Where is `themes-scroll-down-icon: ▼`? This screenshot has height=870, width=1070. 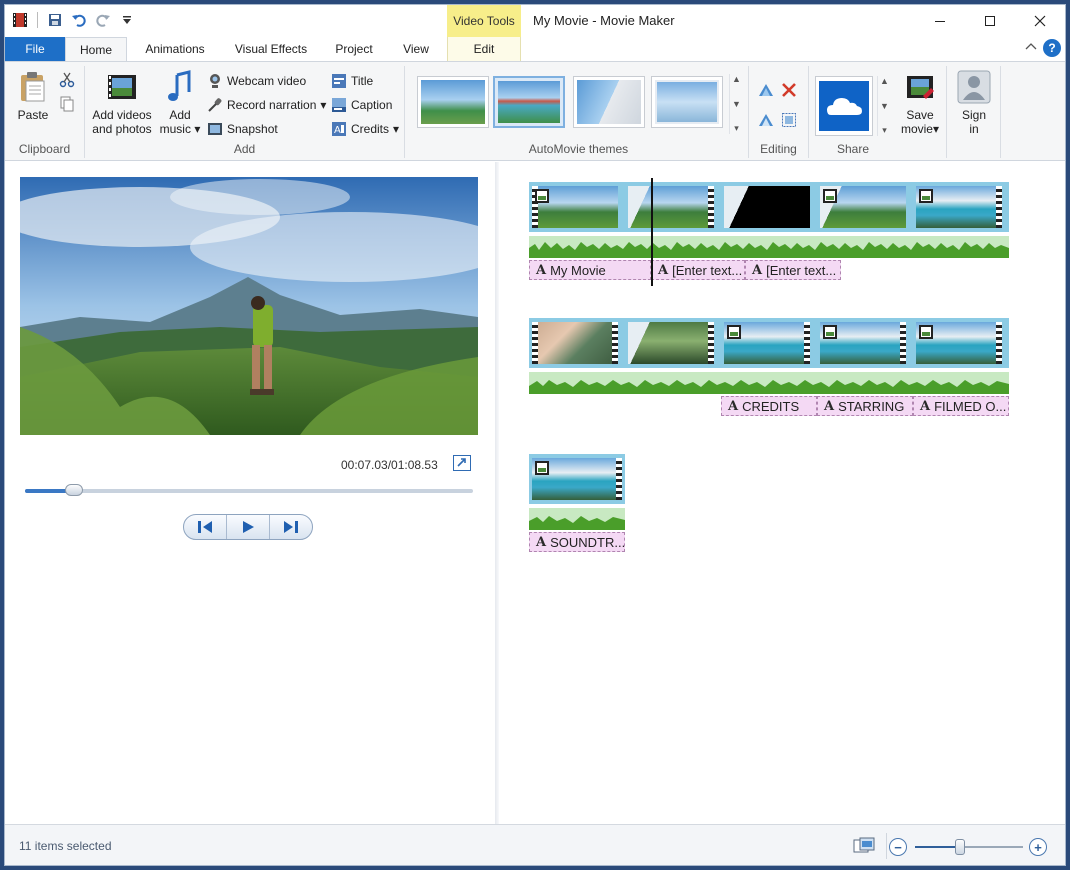
themes-scroll-down-icon: ▼ is located at coordinates (736, 104).